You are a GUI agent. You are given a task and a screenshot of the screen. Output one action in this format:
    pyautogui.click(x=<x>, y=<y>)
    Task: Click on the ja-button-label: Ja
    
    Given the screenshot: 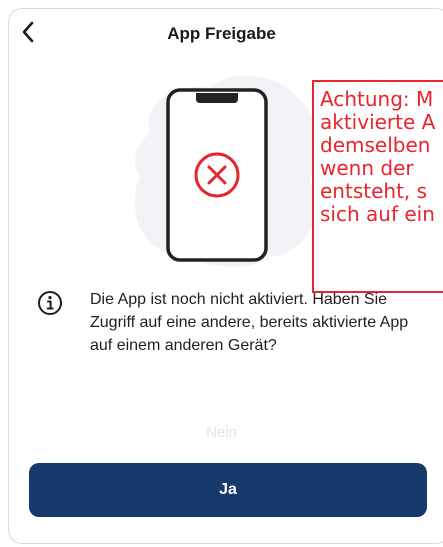 What is the action you would take?
    pyautogui.click(x=228, y=489)
    